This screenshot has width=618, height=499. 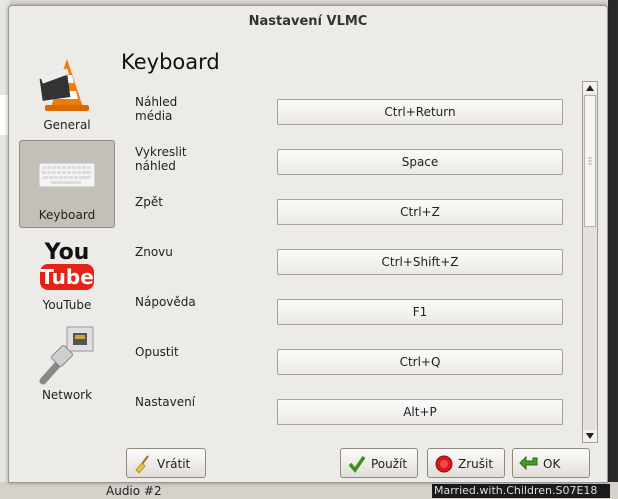 I want to click on svg-text: Tube, so click(x=67, y=277).